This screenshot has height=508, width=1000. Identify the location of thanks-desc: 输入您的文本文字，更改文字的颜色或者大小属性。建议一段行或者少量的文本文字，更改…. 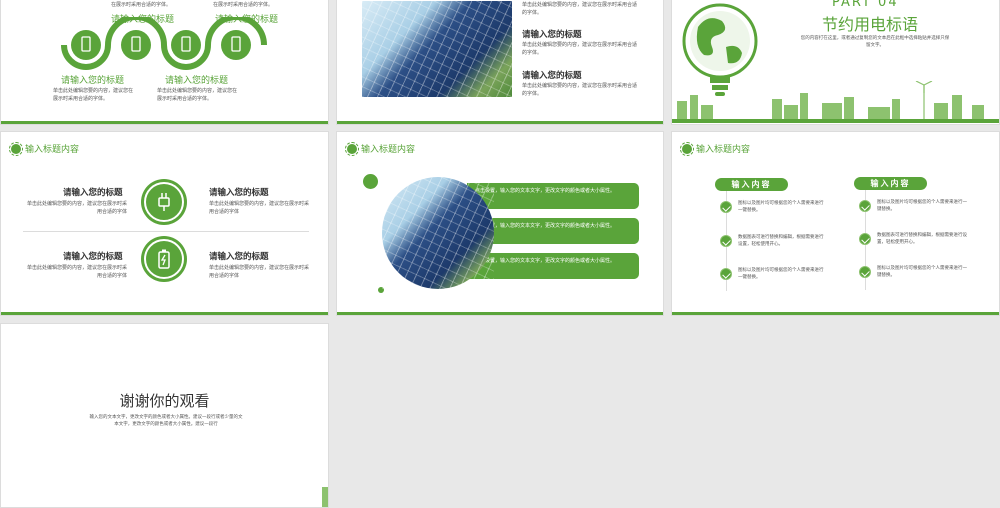
(166, 421).